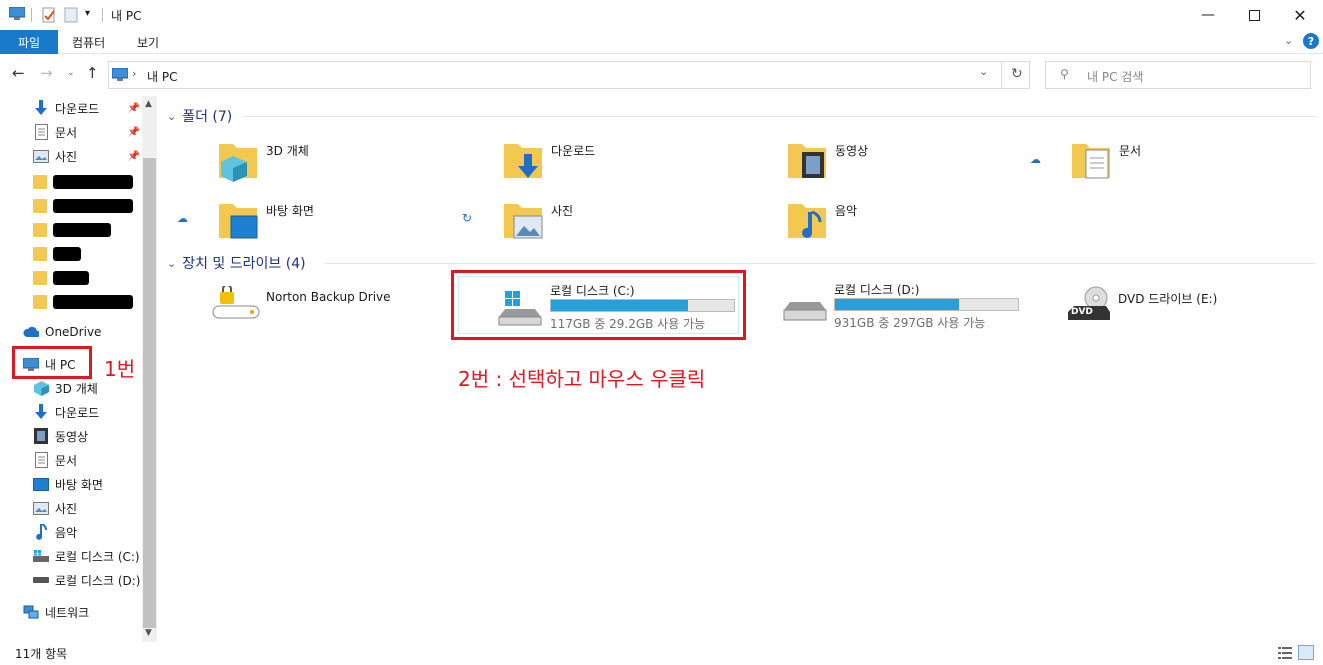 The width and height of the screenshot is (1323, 665). What do you see at coordinates (134, 73) in the screenshot?
I see `breadcrumb-chevron-icon: ›` at bounding box center [134, 73].